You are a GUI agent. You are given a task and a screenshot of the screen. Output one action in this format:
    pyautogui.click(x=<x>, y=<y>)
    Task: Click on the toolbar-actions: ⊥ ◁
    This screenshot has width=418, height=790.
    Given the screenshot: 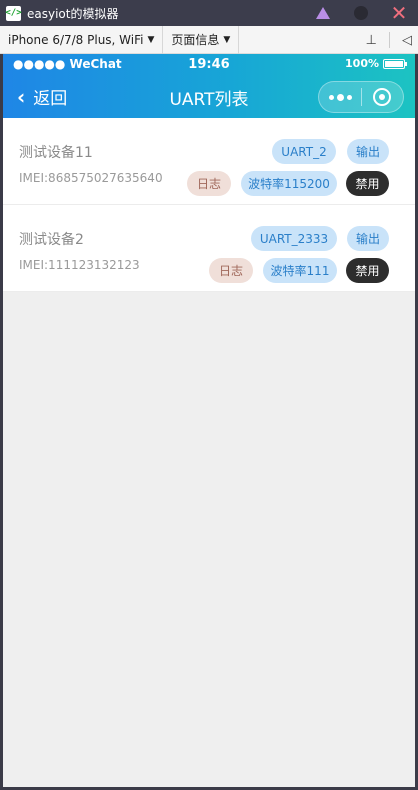 What is the action you would take?
    pyautogui.click(x=389, y=40)
    